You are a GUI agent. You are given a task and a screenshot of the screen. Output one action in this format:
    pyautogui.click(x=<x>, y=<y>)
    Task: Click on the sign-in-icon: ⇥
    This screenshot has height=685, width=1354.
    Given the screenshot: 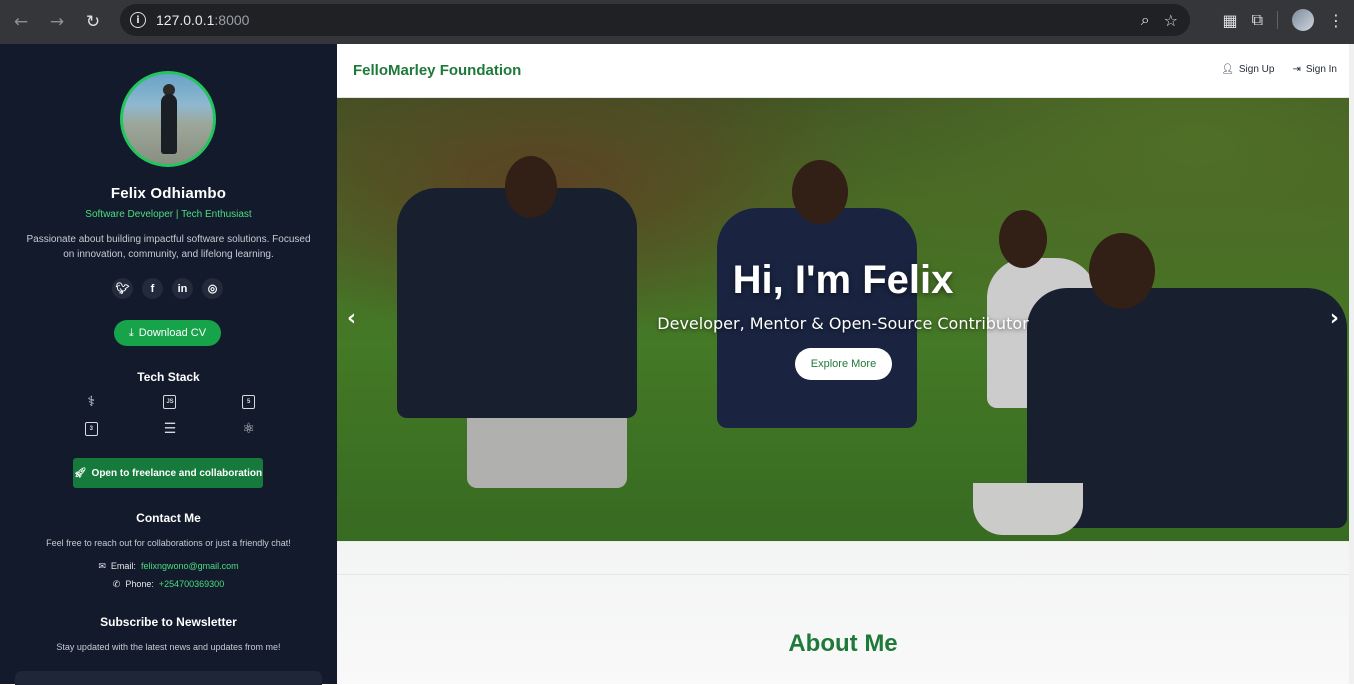 What is the action you would take?
    pyautogui.click(x=1296, y=69)
    